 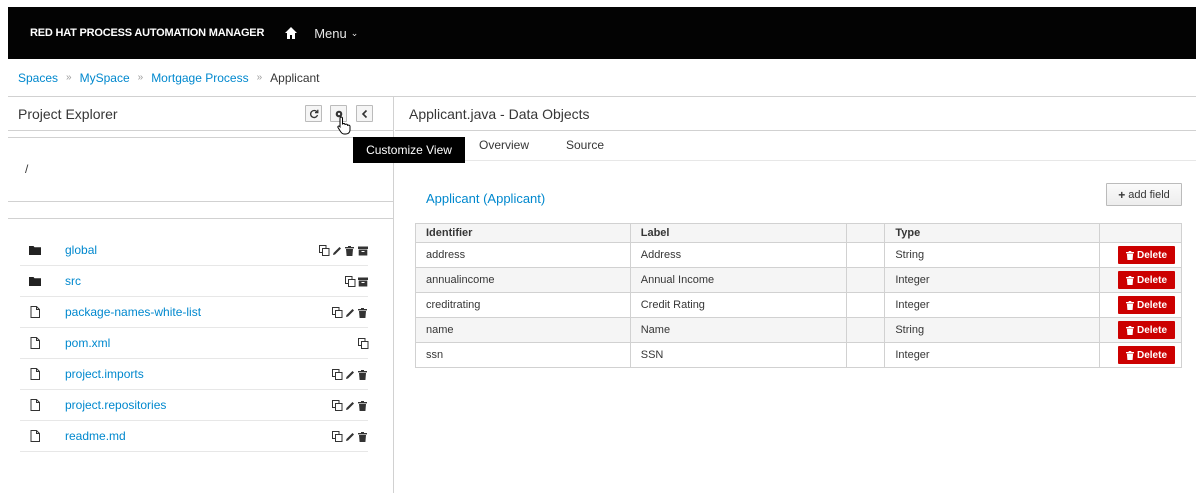 I want to click on delete-label: Delete, so click(x=1151, y=330).